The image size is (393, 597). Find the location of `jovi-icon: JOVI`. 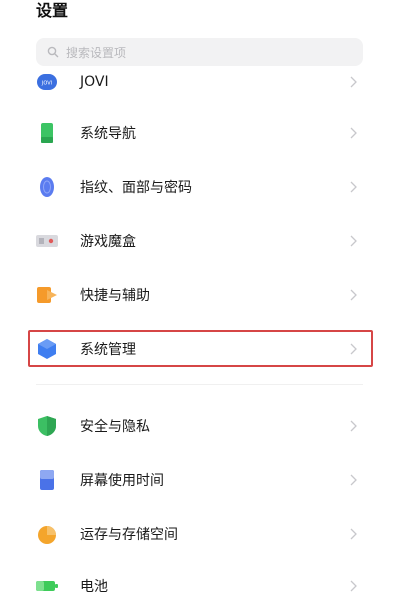

jovi-icon: JOVI is located at coordinates (47, 82).